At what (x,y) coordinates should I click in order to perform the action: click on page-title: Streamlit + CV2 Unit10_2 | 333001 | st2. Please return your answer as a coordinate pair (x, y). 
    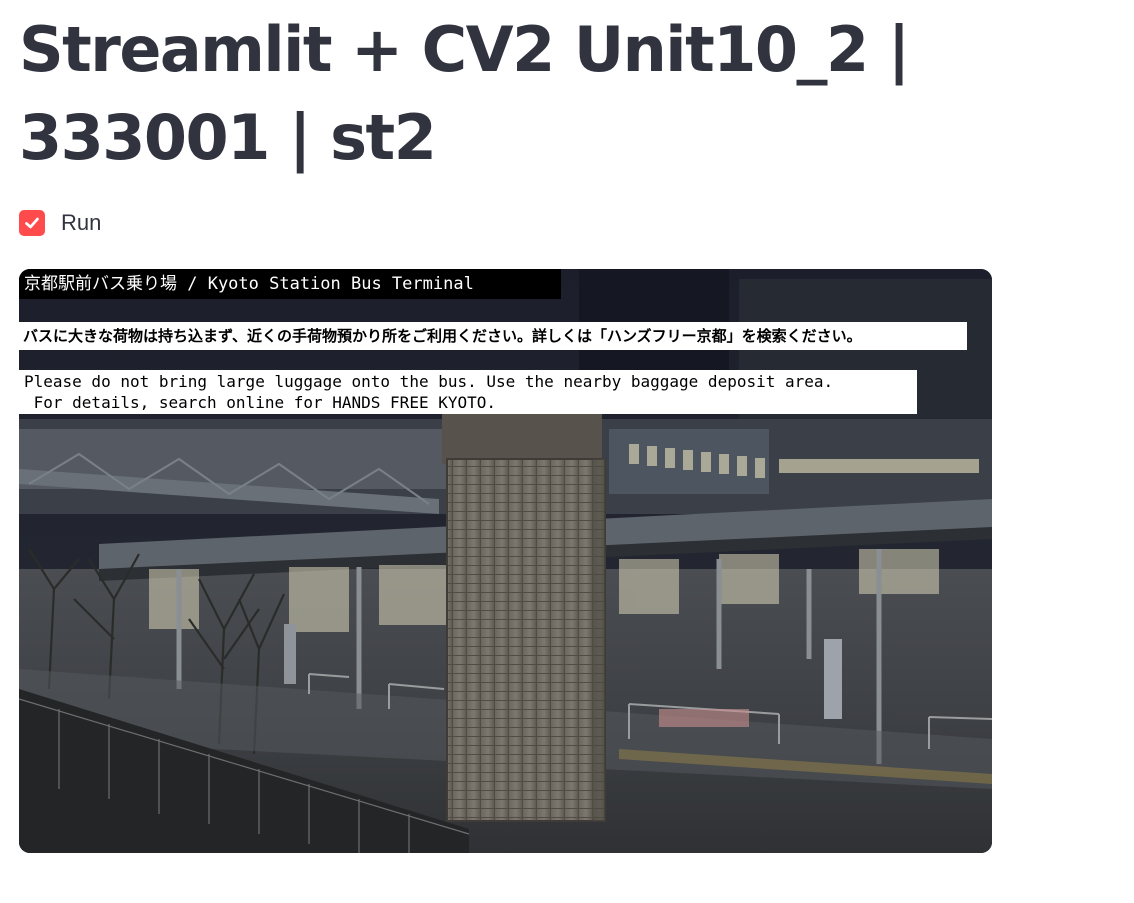
    Looking at the image, I should click on (464, 93).